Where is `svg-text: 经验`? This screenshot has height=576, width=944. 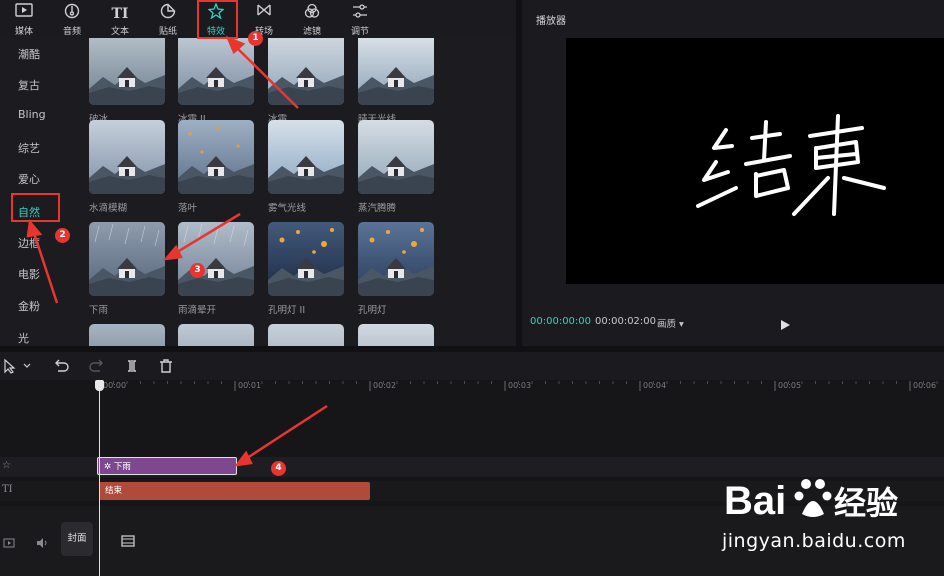 svg-text: 经验 is located at coordinates (866, 503).